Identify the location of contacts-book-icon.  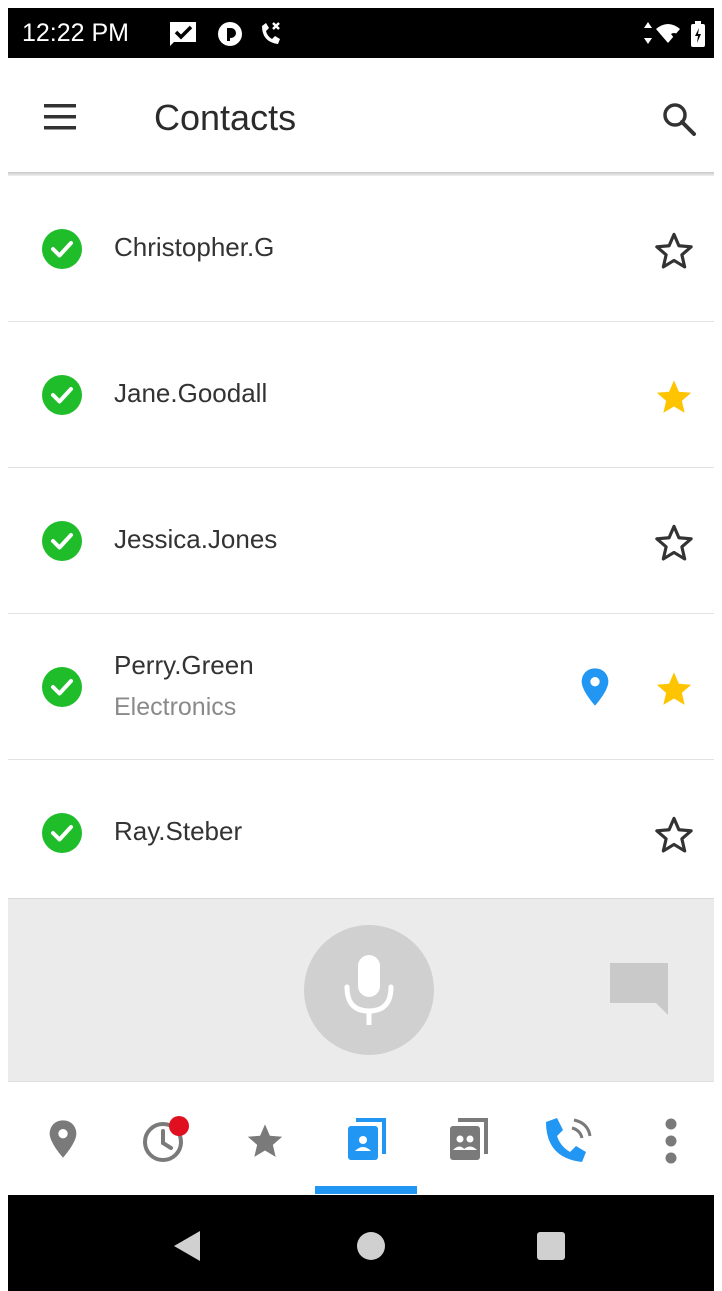
(367, 1139).